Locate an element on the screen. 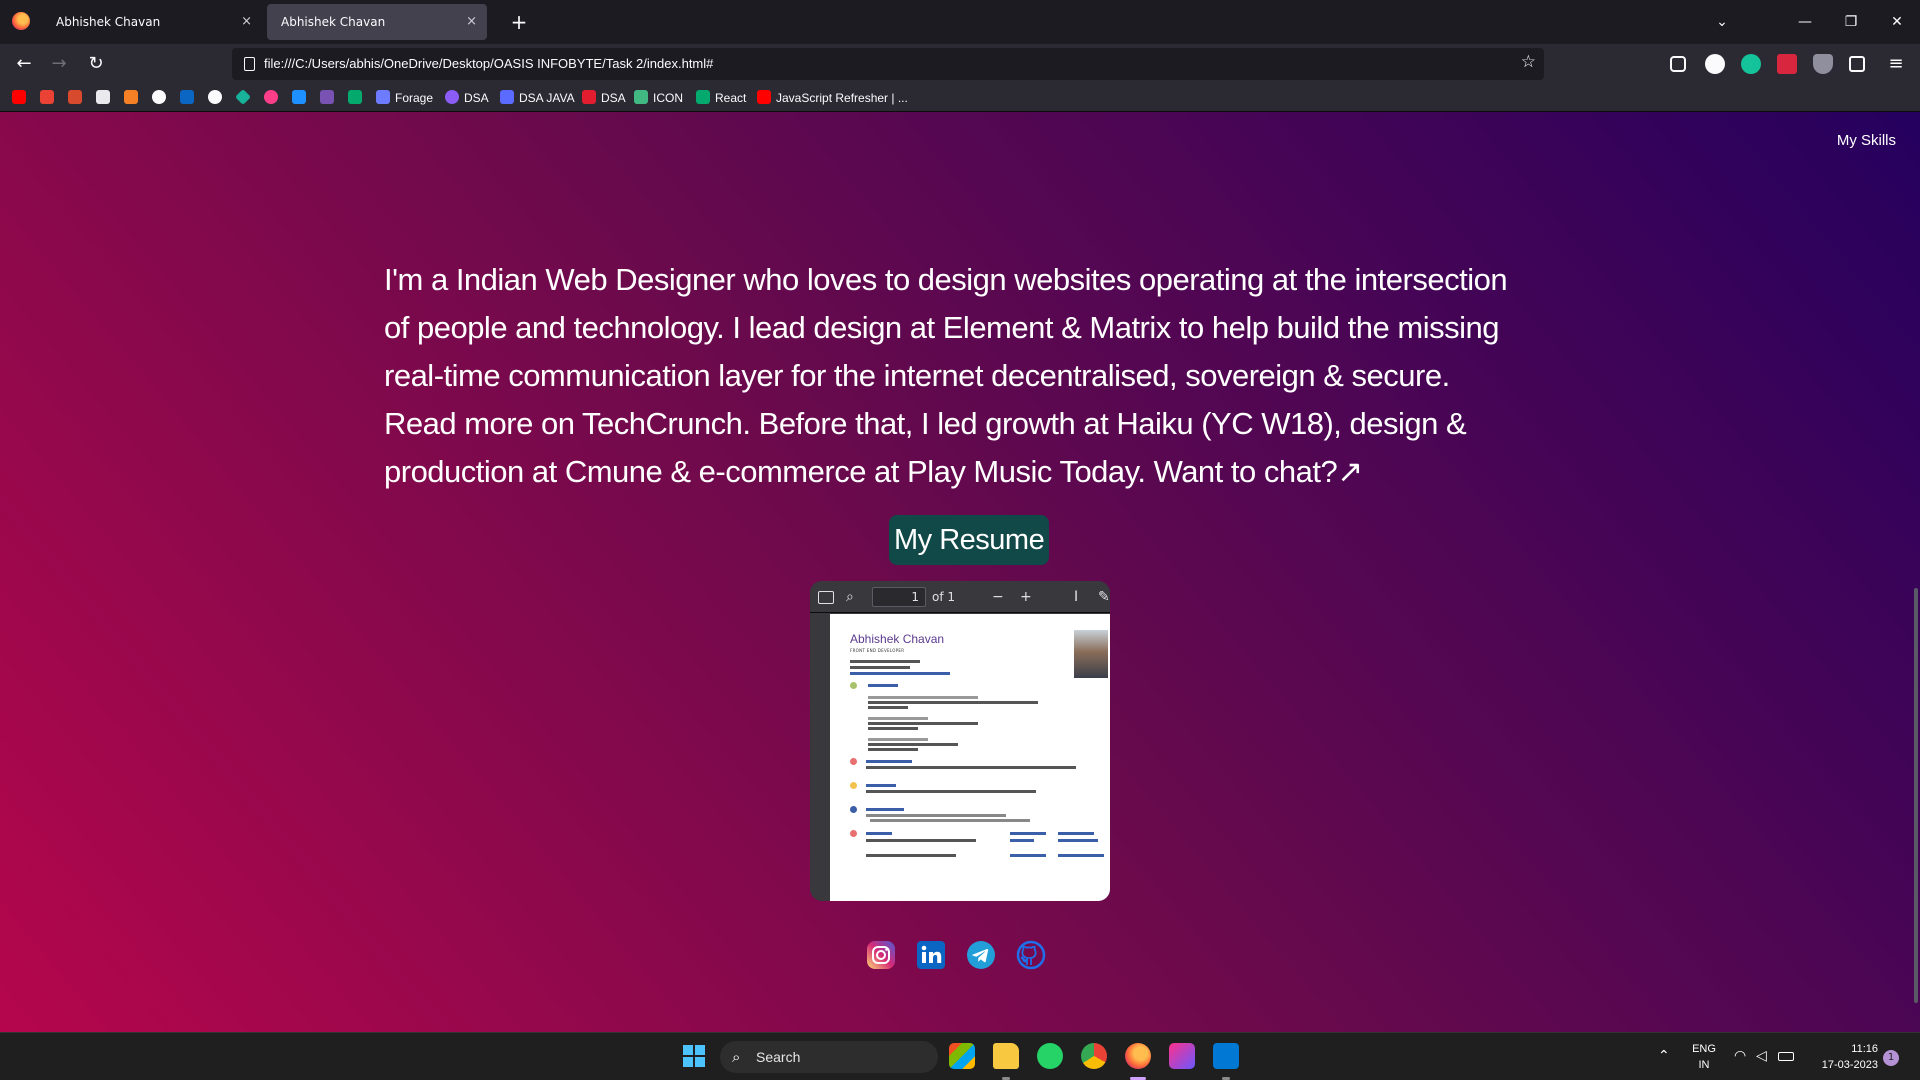  wifi-icon: ◠ is located at coordinates (1740, 1056).